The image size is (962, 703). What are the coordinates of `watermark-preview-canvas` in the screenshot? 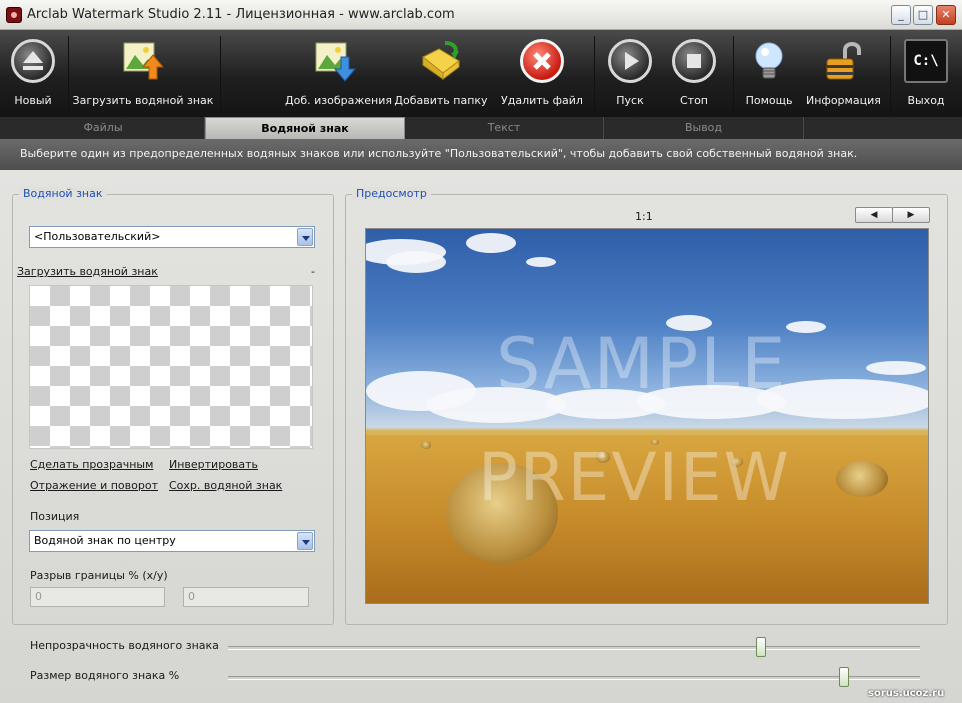 It's located at (171, 367).